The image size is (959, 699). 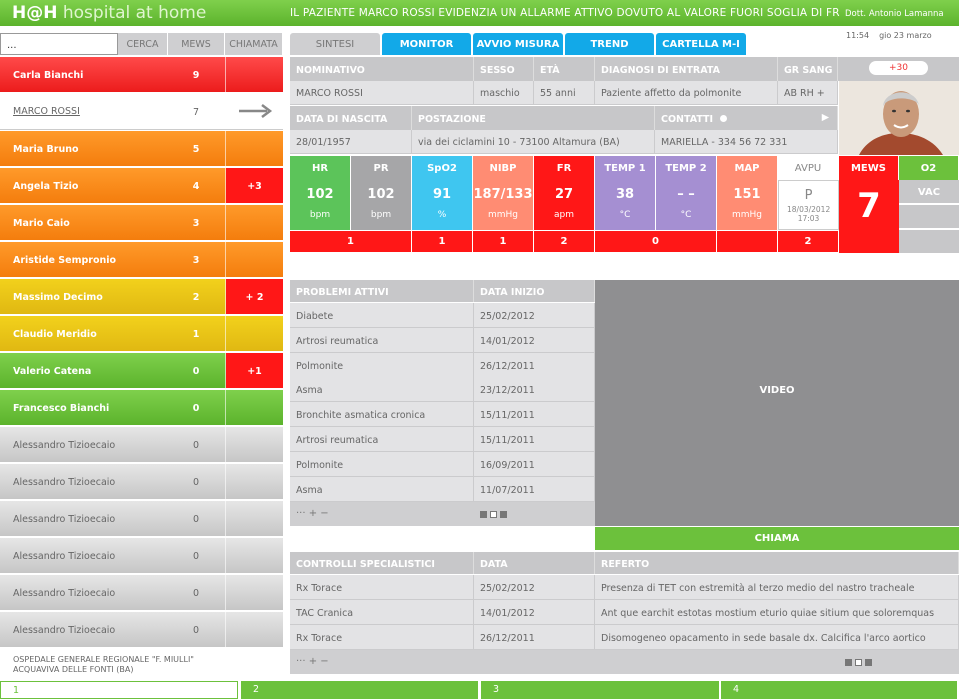 What do you see at coordinates (119, 690) in the screenshot?
I see `bottom-tab-1: 1` at bounding box center [119, 690].